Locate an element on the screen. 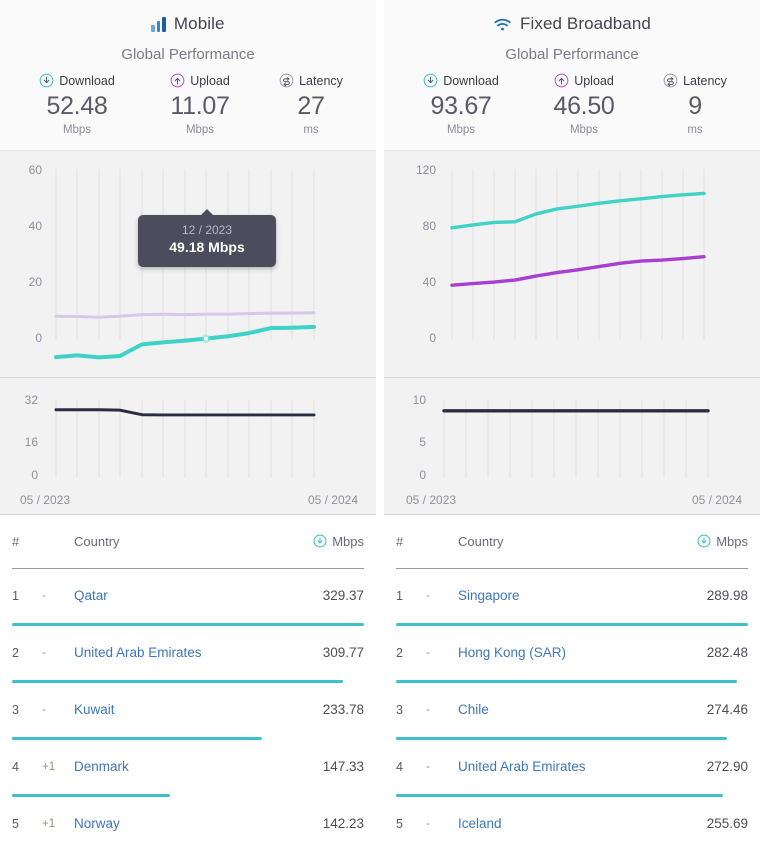  y-tick: 32 is located at coordinates (31, 399).